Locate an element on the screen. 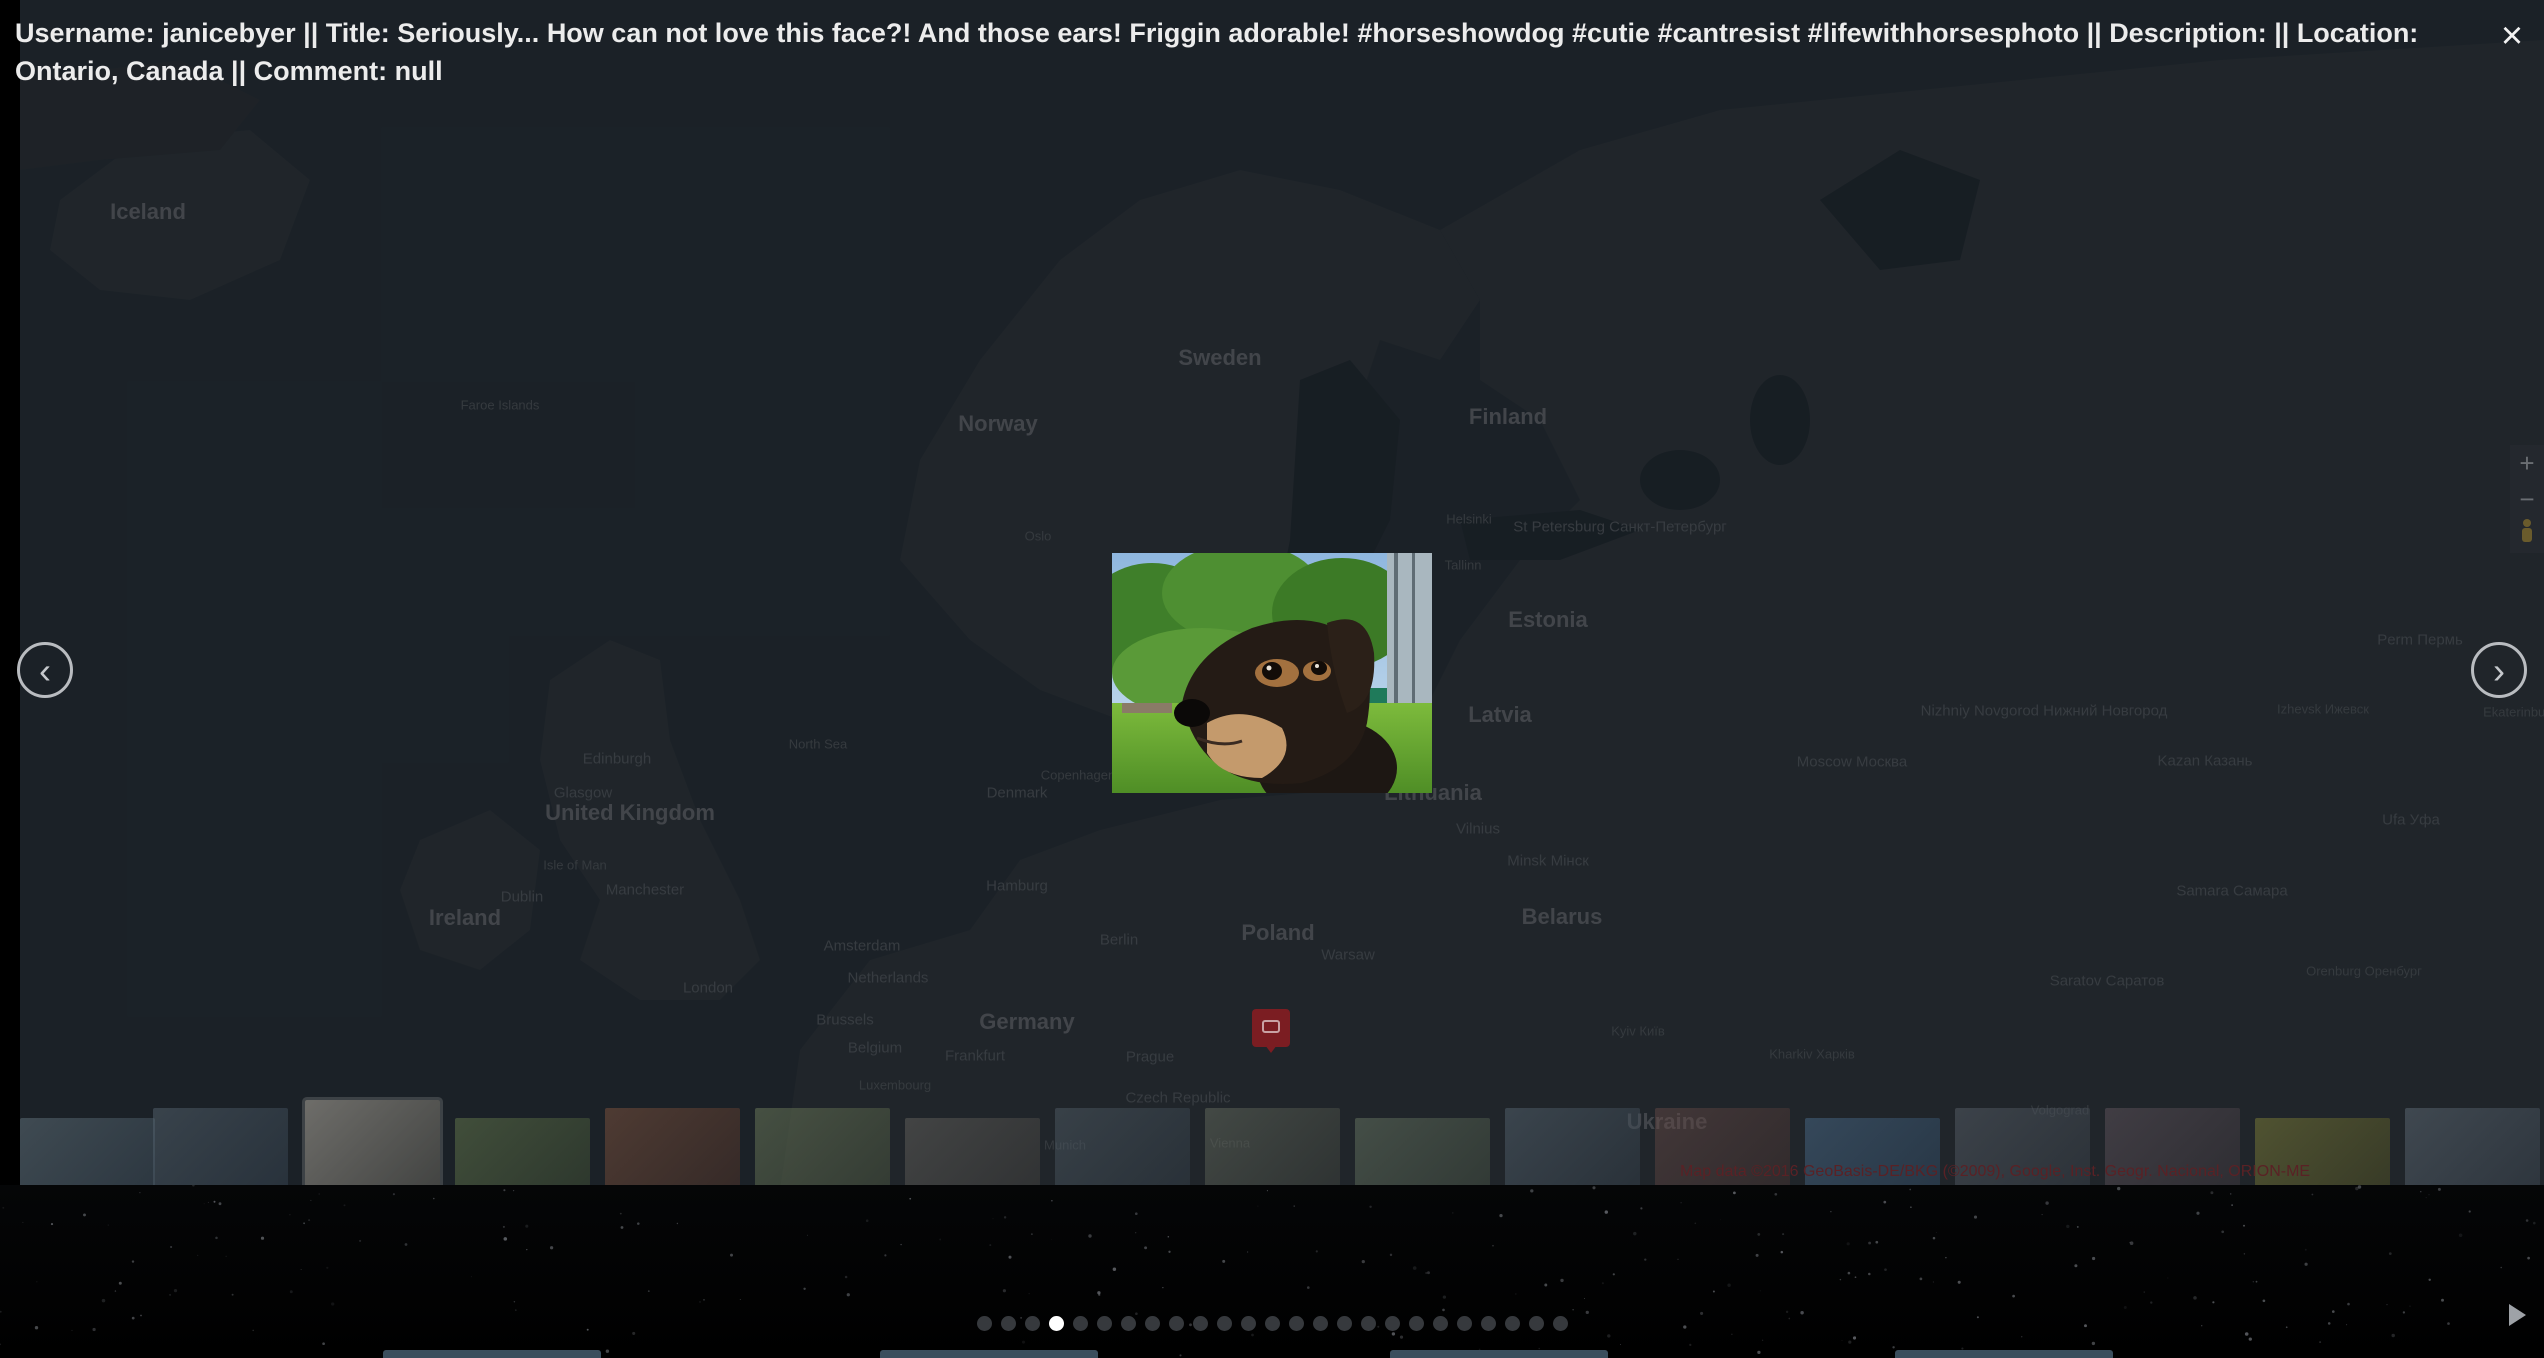  map-label: Glasgow is located at coordinates (583, 793).